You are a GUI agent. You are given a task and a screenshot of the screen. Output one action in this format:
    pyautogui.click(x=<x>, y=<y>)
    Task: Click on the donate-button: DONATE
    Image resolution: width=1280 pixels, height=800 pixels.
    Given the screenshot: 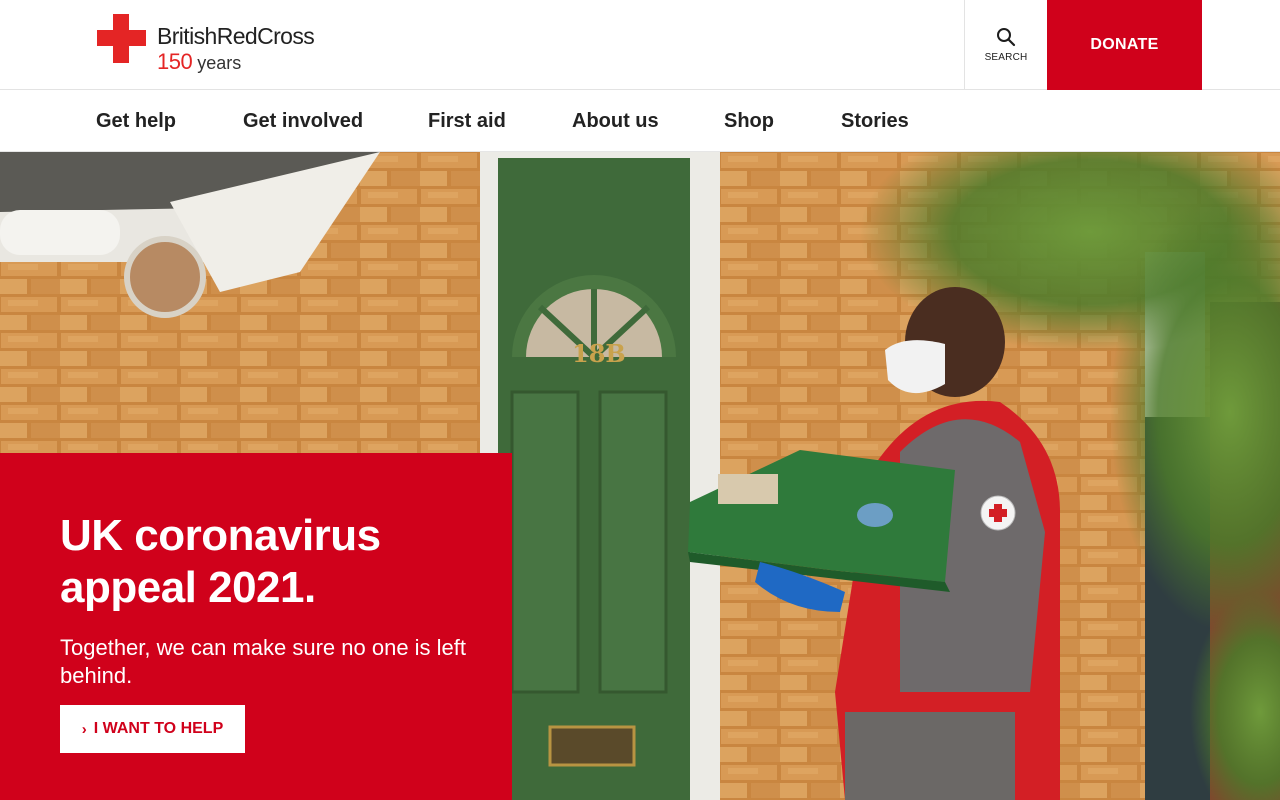 What is the action you would take?
    pyautogui.click(x=1124, y=45)
    